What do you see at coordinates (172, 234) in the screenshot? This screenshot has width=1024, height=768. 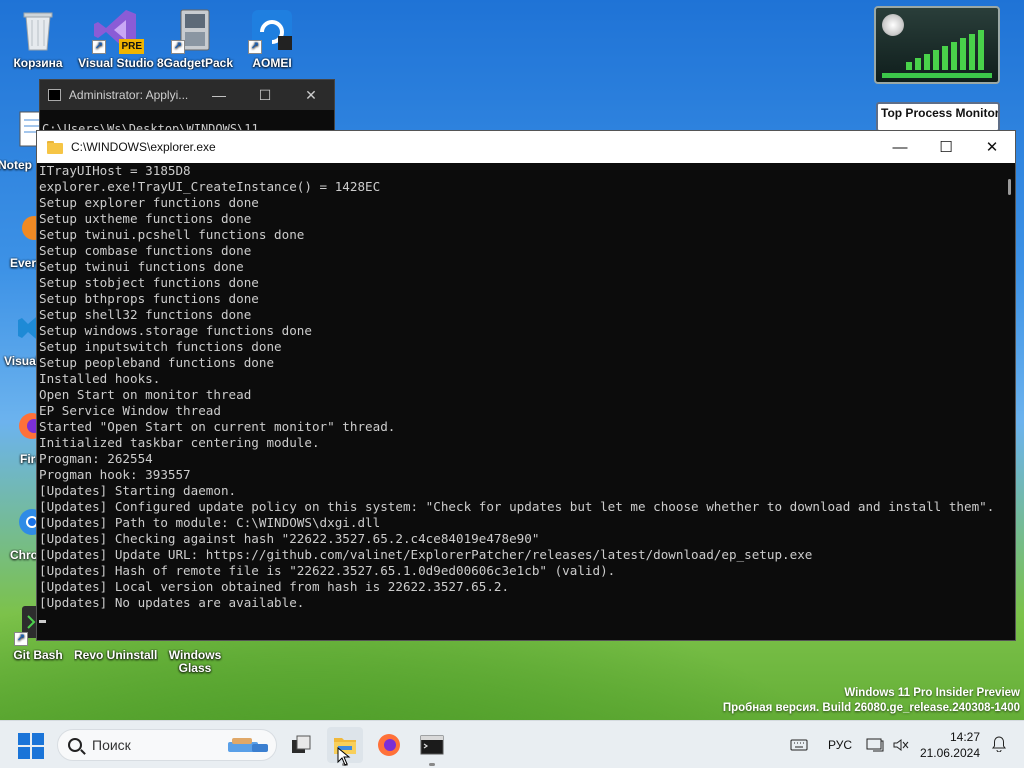 I see `console-line: Setup twinui.pcshell functions done` at bounding box center [172, 234].